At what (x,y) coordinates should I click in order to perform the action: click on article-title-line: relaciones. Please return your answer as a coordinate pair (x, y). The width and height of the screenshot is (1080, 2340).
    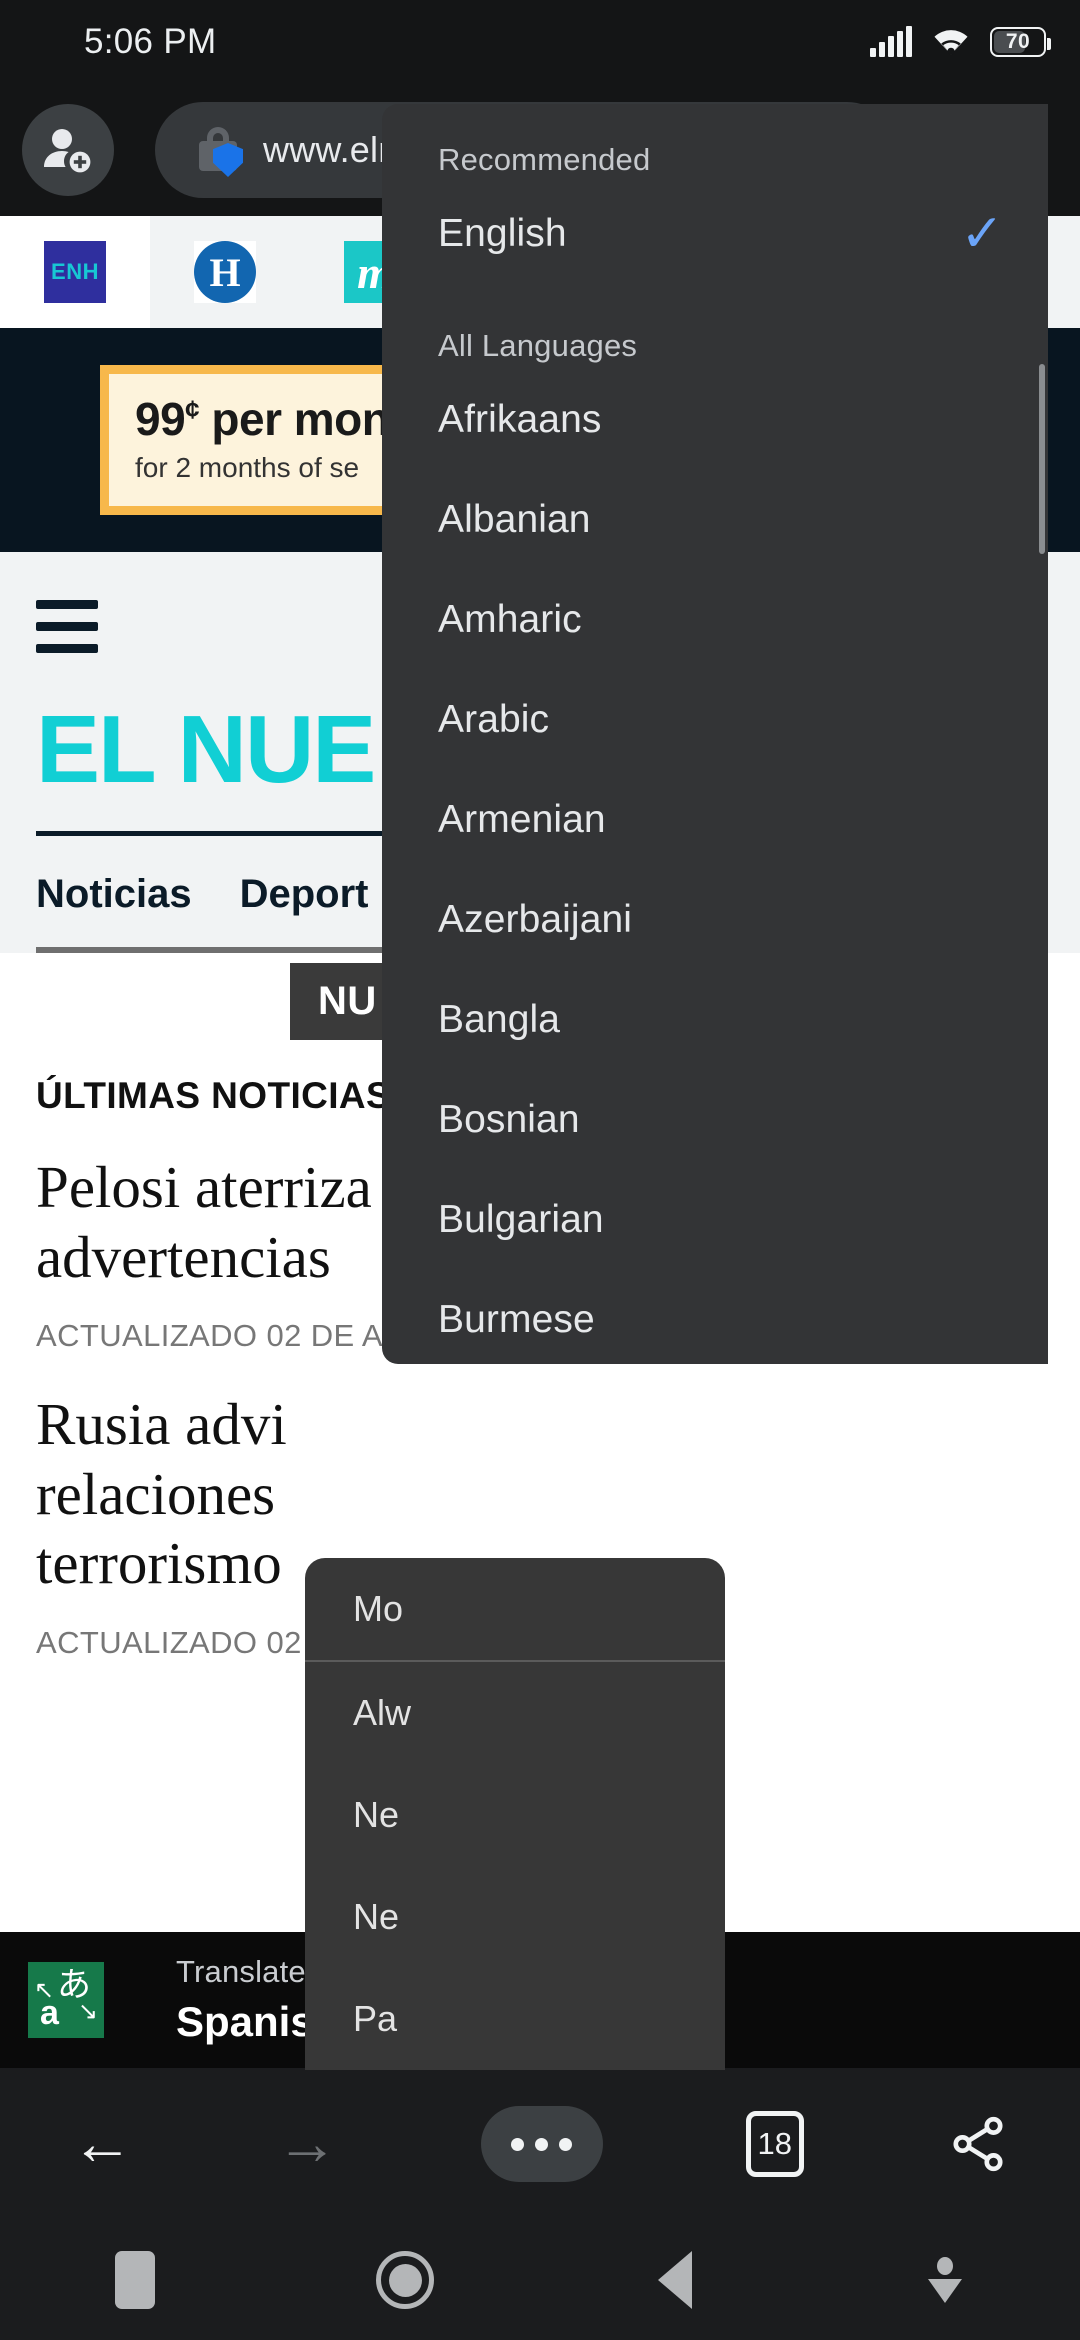
    Looking at the image, I should click on (156, 1493).